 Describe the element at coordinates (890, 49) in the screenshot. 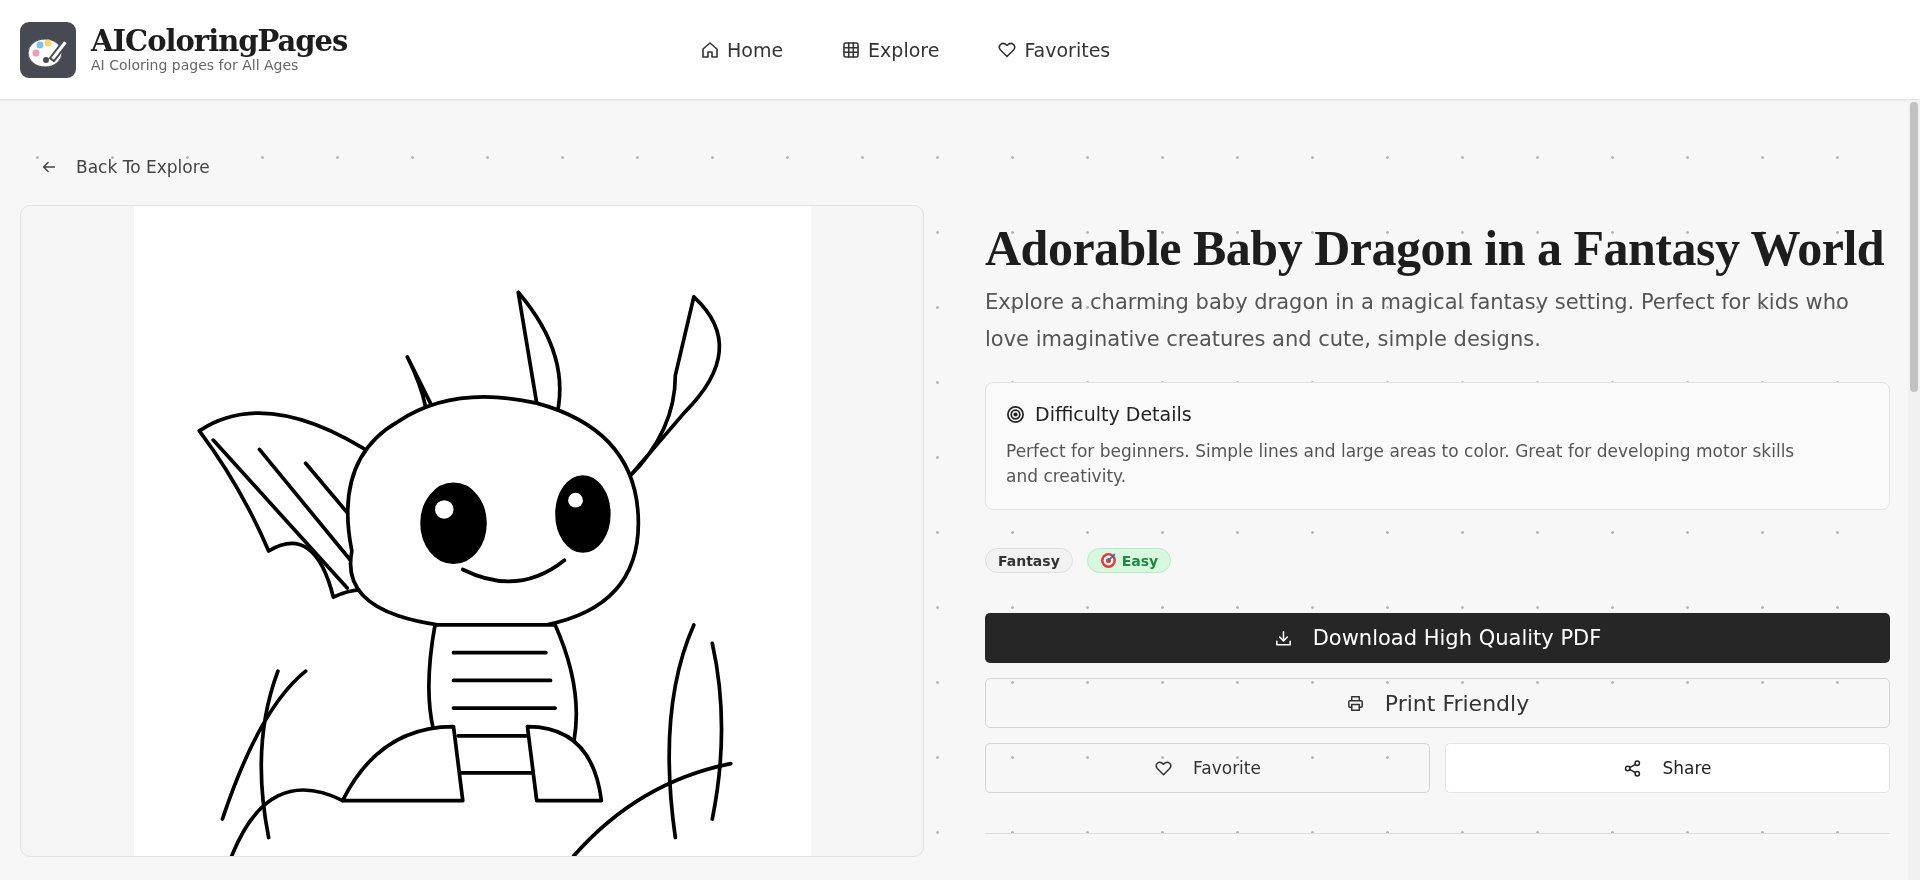

I see `nav-link: Explore` at that location.